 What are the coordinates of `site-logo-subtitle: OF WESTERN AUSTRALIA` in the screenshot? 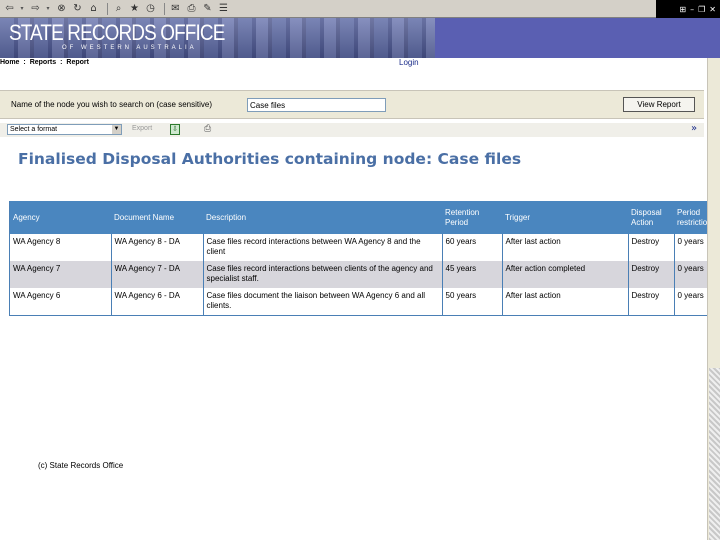 It's located at (129, 48).